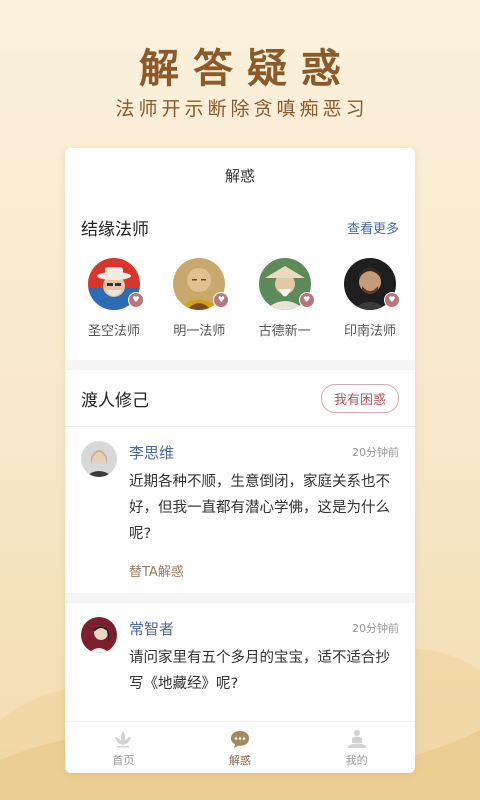 Image resolution: width=480 pixels, height=800 pixels. Describe the element at coordinates (242, 109) in the screenshot. I see `hero-subtitle: 法师开示断除贪嗔痴恶习` at that location.